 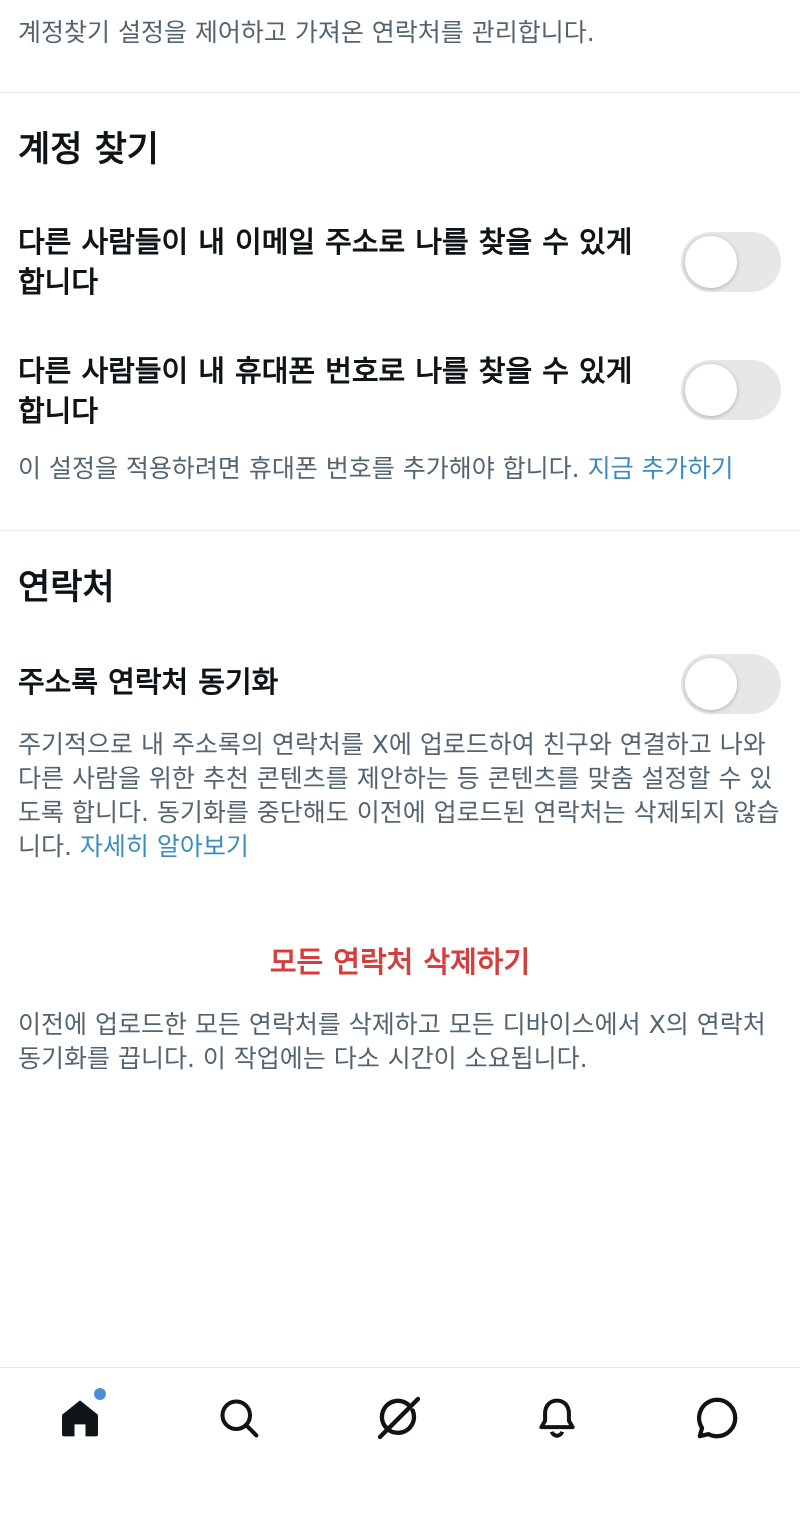 I want to click on phone-help-text: 이 설정을 적용하려면 휴대폰 번호를 추가해야 합니다. 지금 추가하기, so click(x=400, y=469).